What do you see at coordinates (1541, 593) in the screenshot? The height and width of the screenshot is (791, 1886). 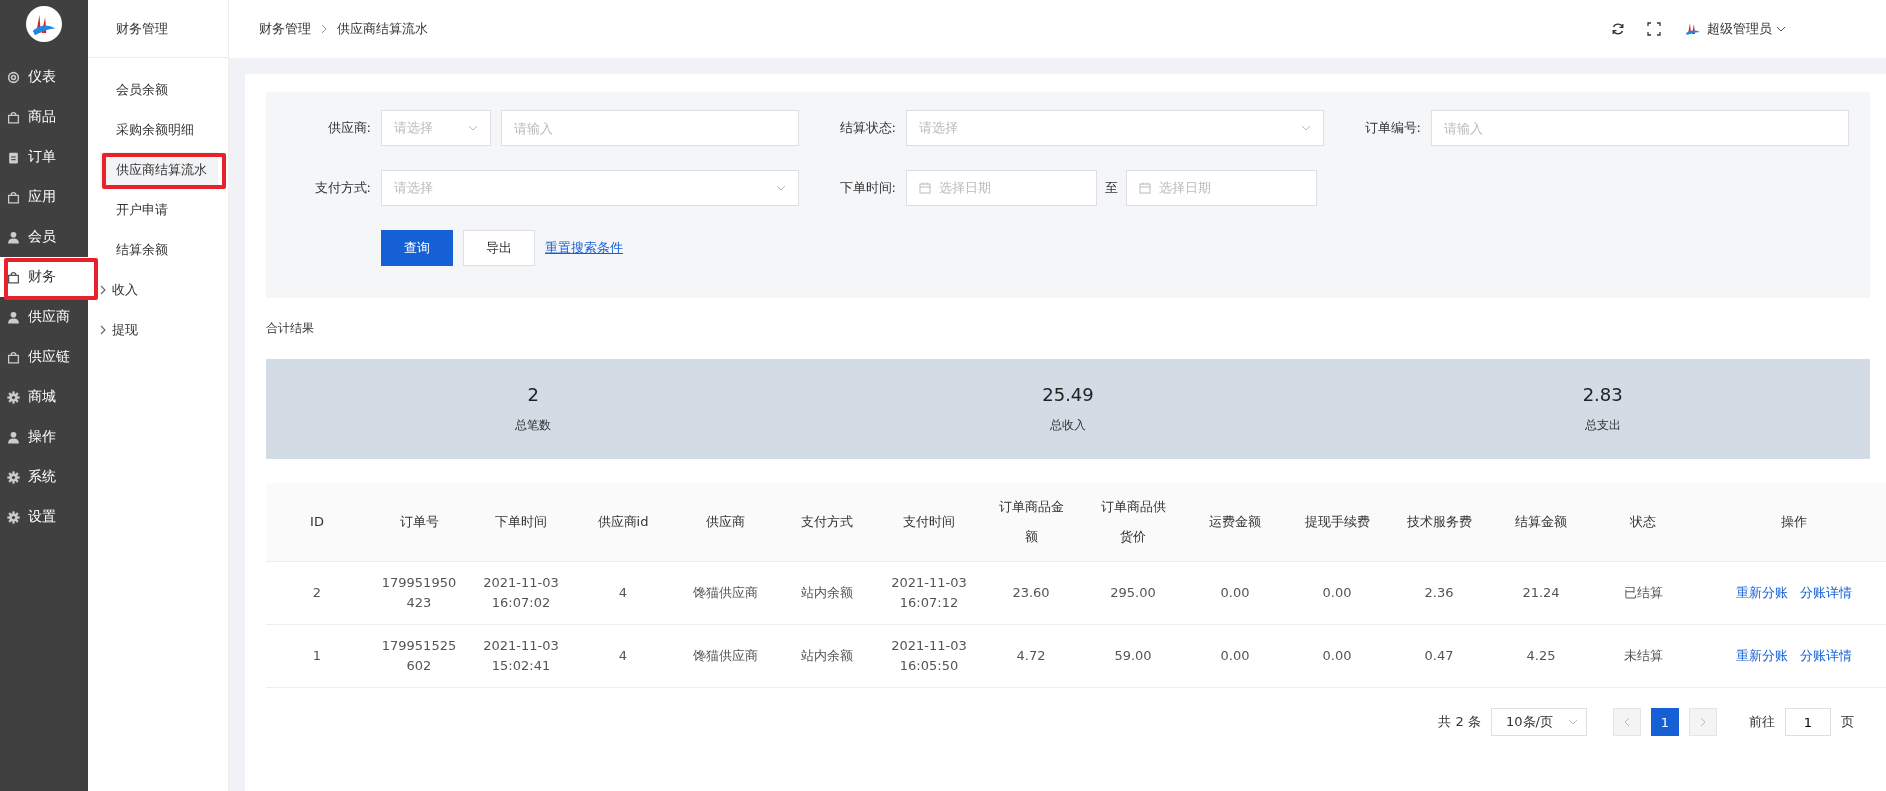 I see `table-cell: 21.24` at bounding box center [1541, 593].